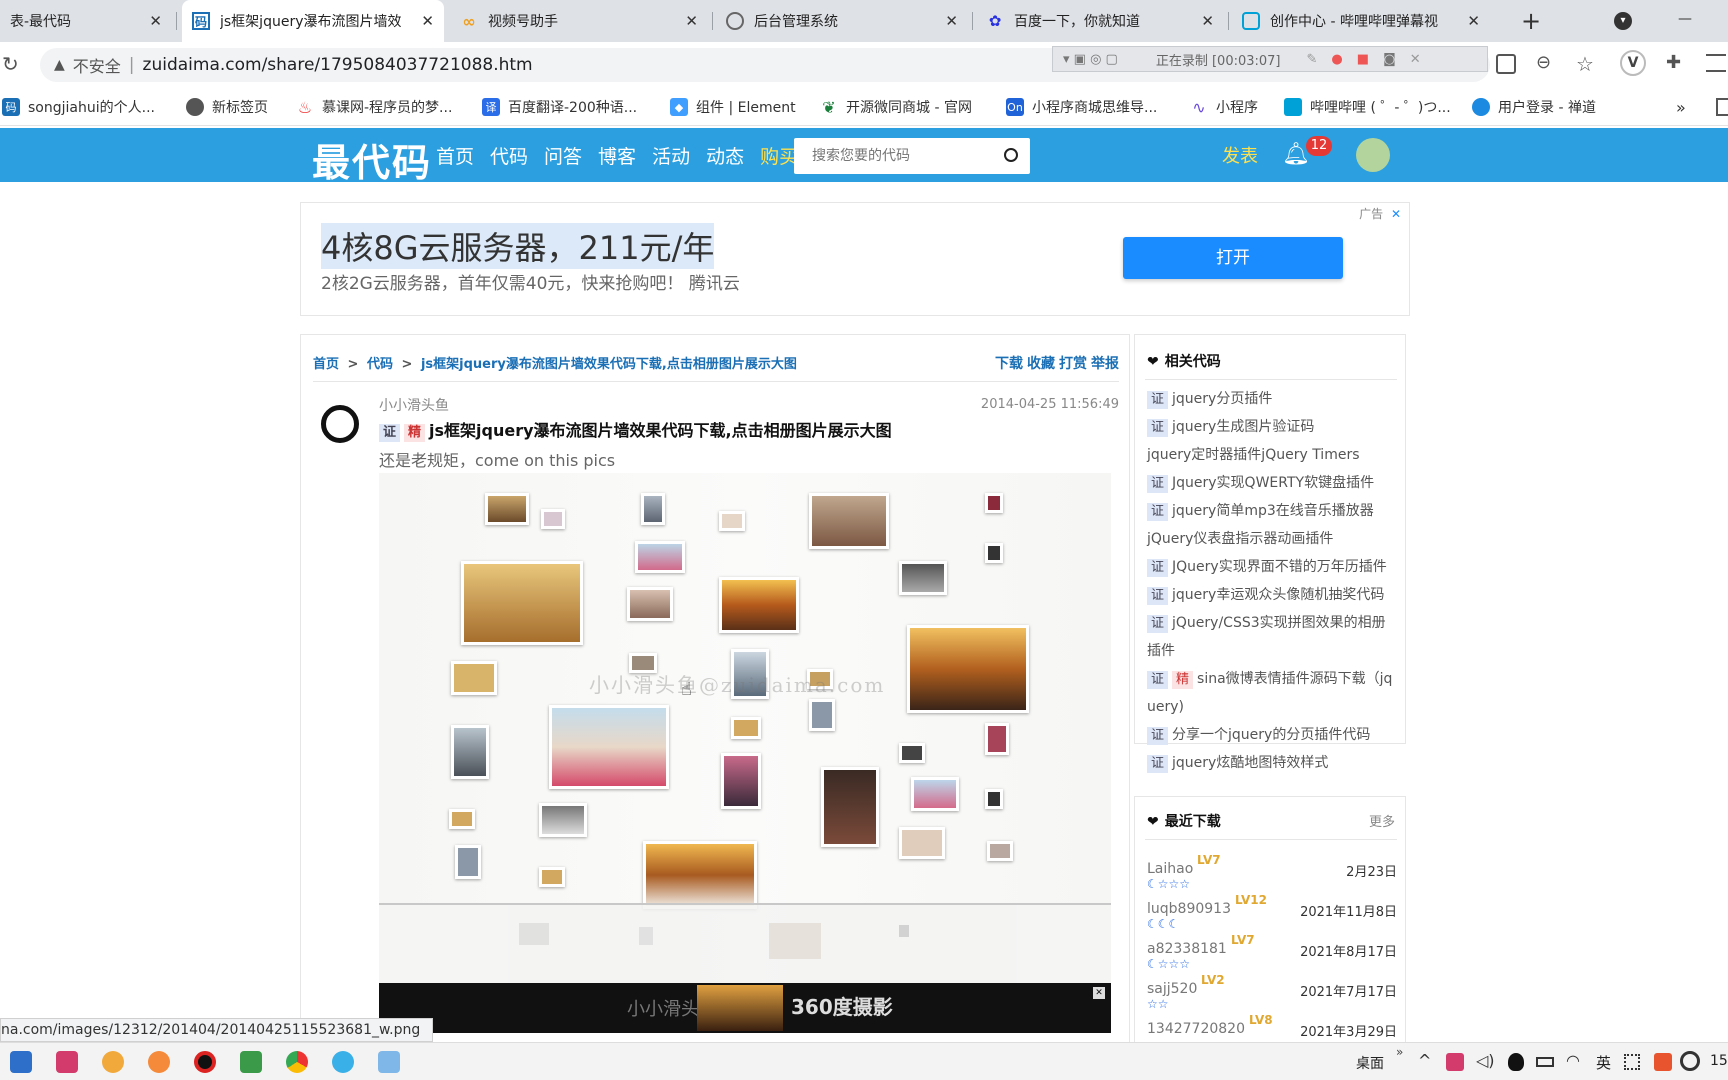 The image size is (1728, 1080). What do you see at coordinates (579, 21) in the screenshot?
I see `tab-weixin-channels: ∞ 视频号助手 ✕` at bounding box center [579, 21].